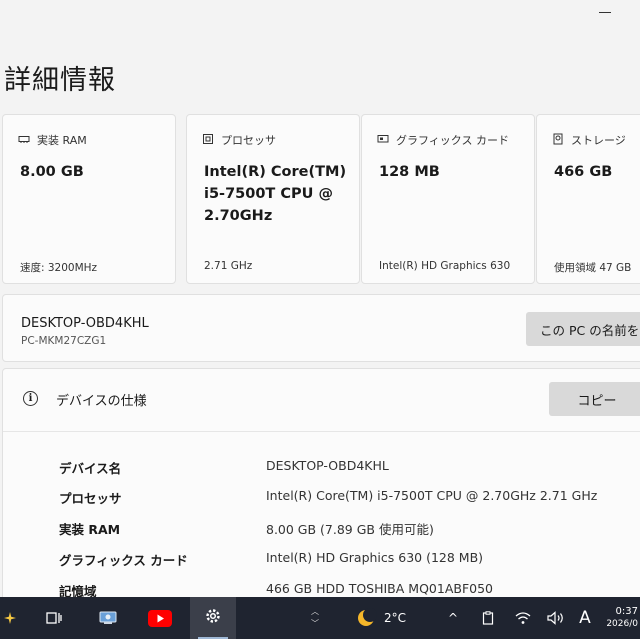 This screenshot has width=640, height=639. I want to click on card-footer: Intel(R) HD Graphics 630, so click(445, 266).